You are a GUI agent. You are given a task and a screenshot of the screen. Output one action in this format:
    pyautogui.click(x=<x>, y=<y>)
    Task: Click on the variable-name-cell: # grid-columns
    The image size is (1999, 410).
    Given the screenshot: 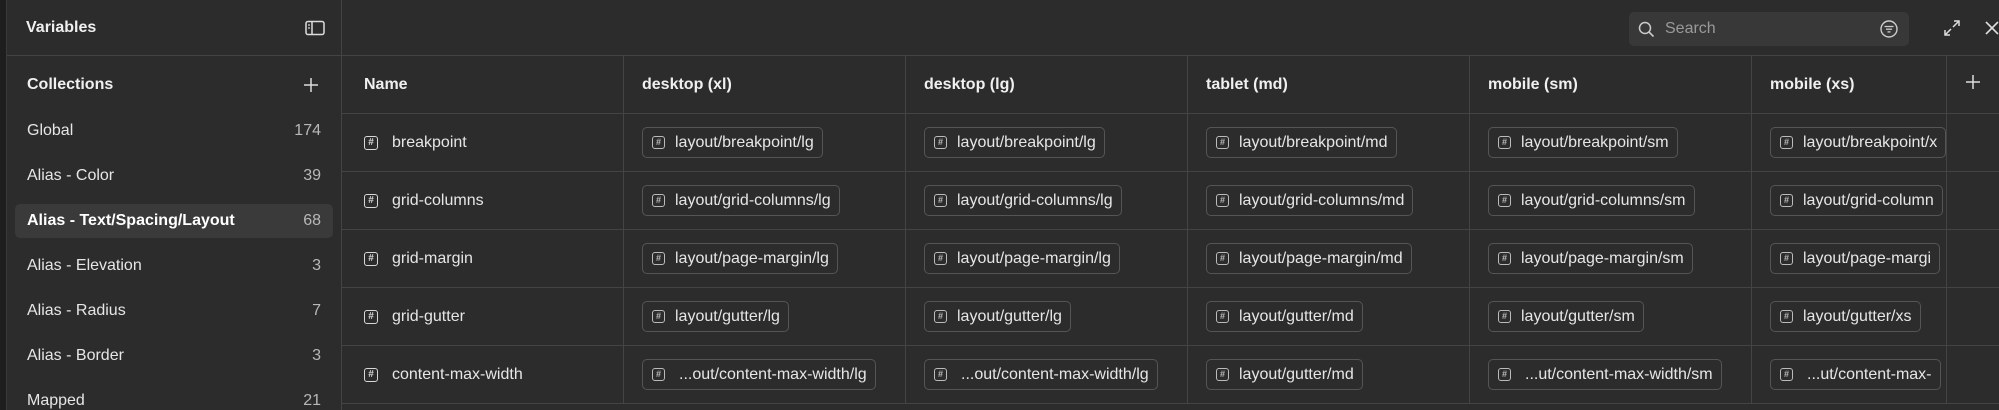 What is the action you would take?
    pyautogui.click(x=483, y=200)
    